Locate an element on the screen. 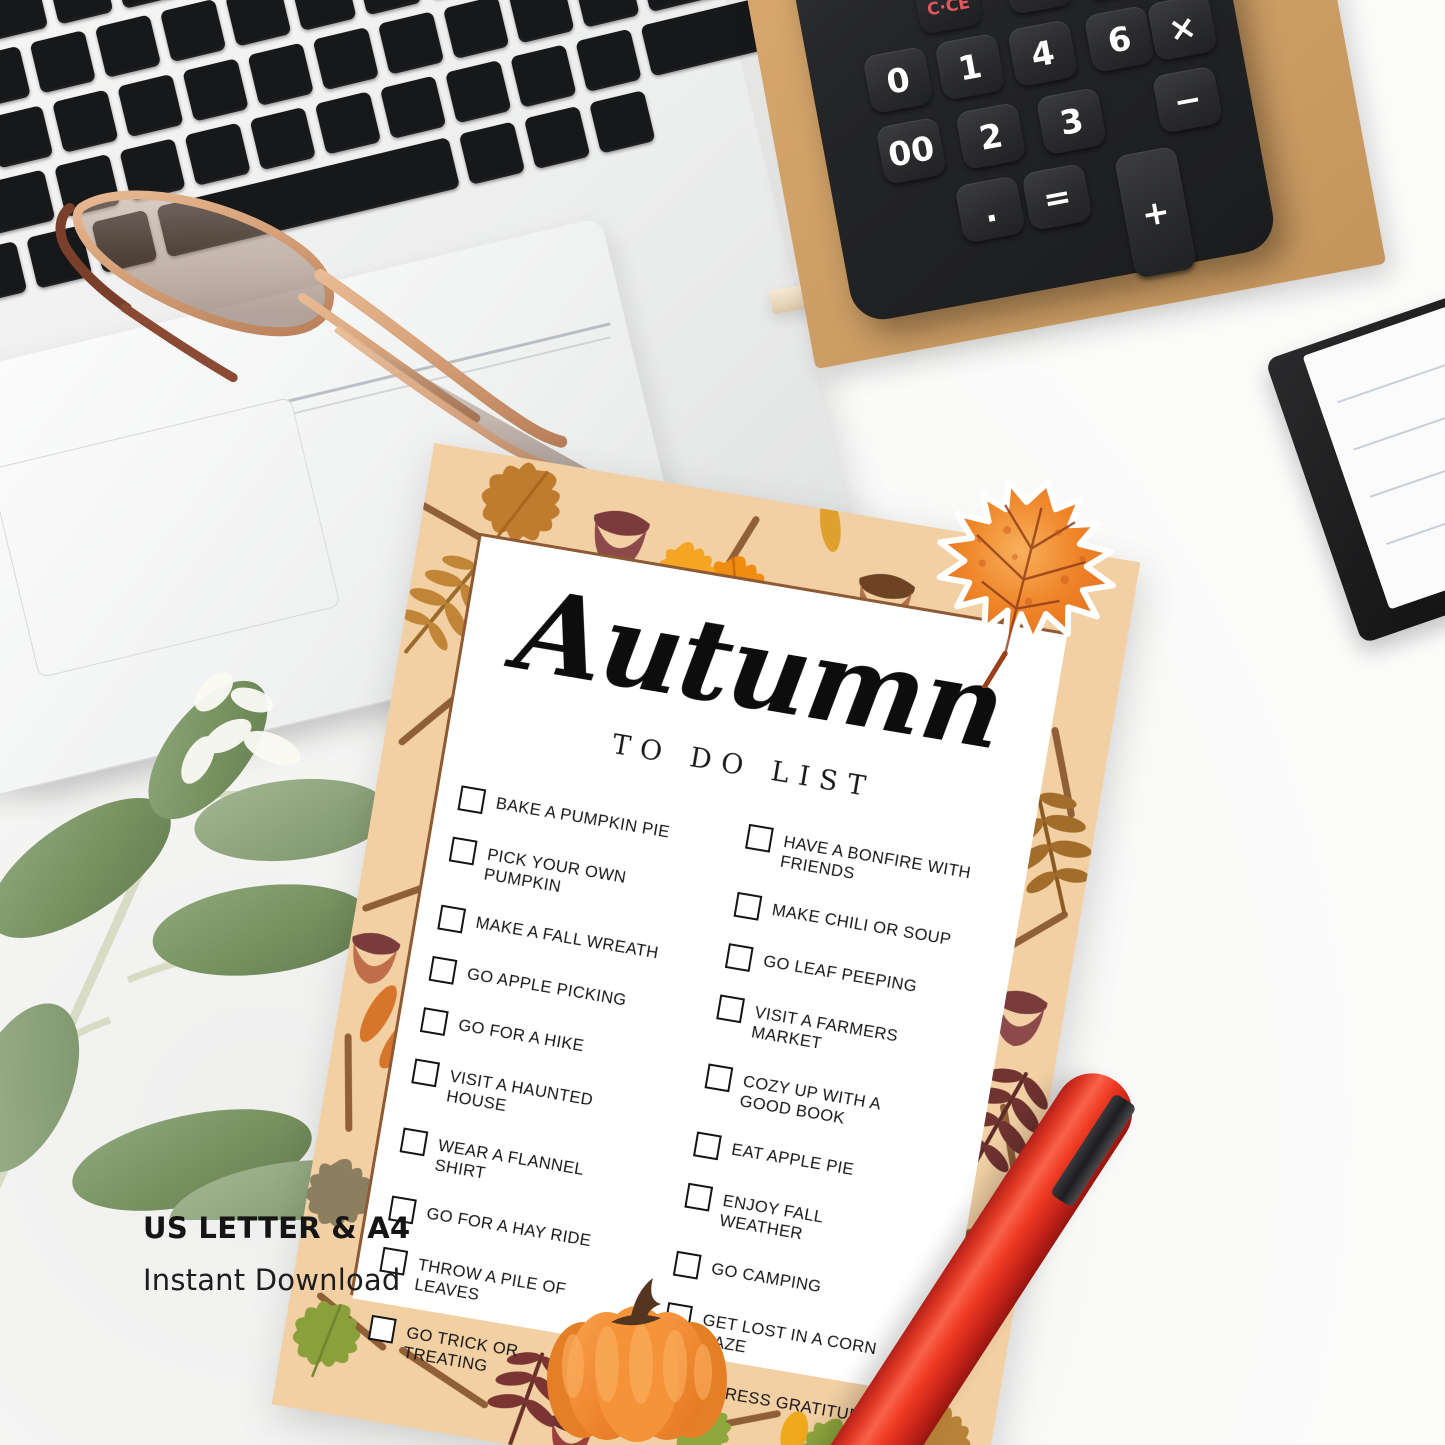 The height and width of the screenshot is (1445, 1445). list-item-label: GO FOR A HIKE is located at coordinates (521, 1036).